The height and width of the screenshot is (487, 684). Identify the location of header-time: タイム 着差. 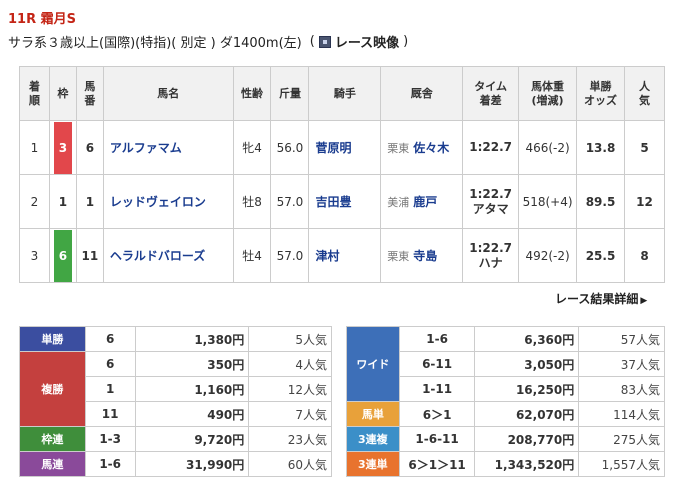
(491, 93).